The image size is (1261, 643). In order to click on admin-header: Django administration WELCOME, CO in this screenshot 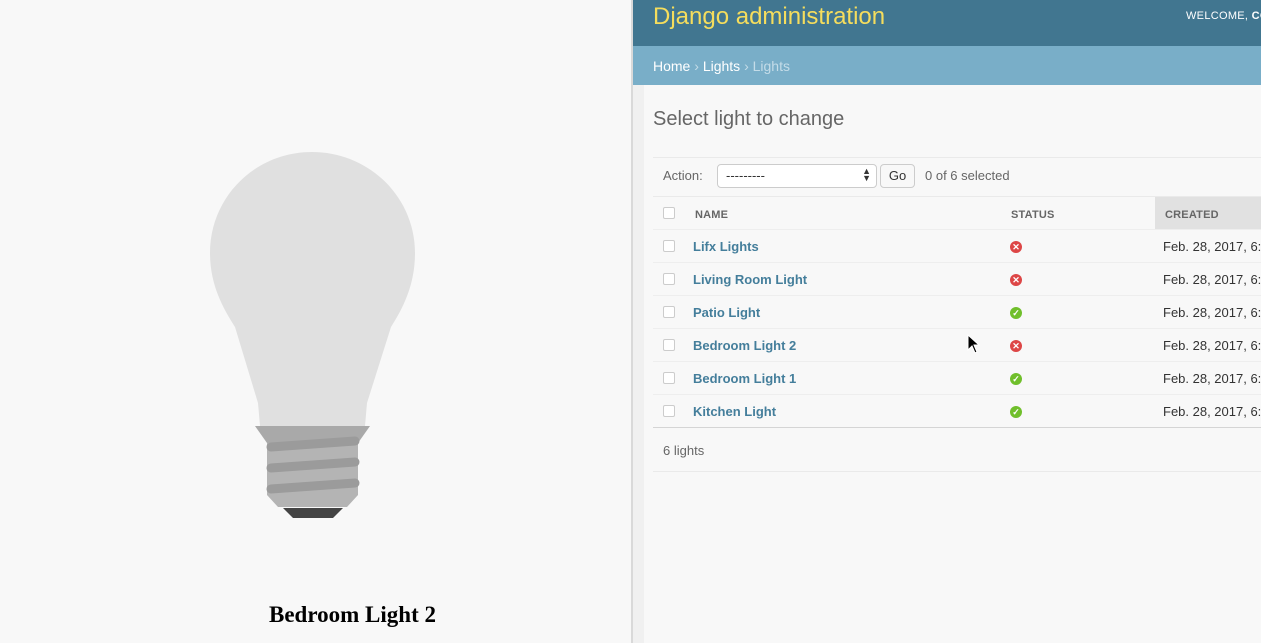, I will do `click(947, 23)`.